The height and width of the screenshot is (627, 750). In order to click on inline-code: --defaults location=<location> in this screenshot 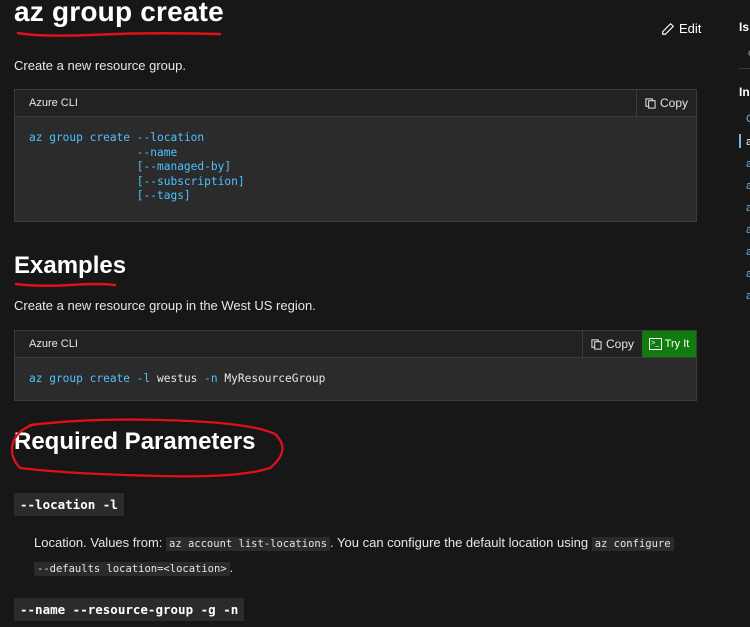, I will do `click(132, 569)`.